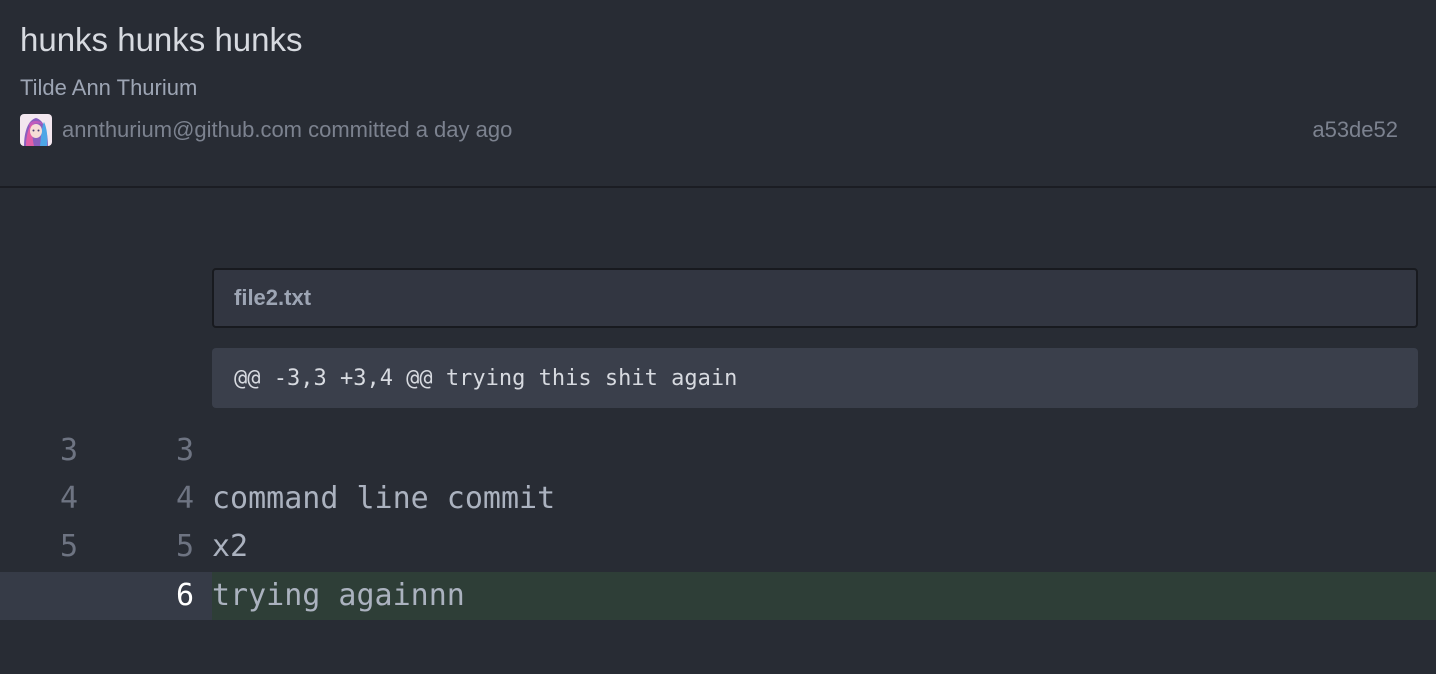 This screenshot has height=674, width=1436. I want to click on added-diff-line: 6 trying againnn, so click(718, 596).